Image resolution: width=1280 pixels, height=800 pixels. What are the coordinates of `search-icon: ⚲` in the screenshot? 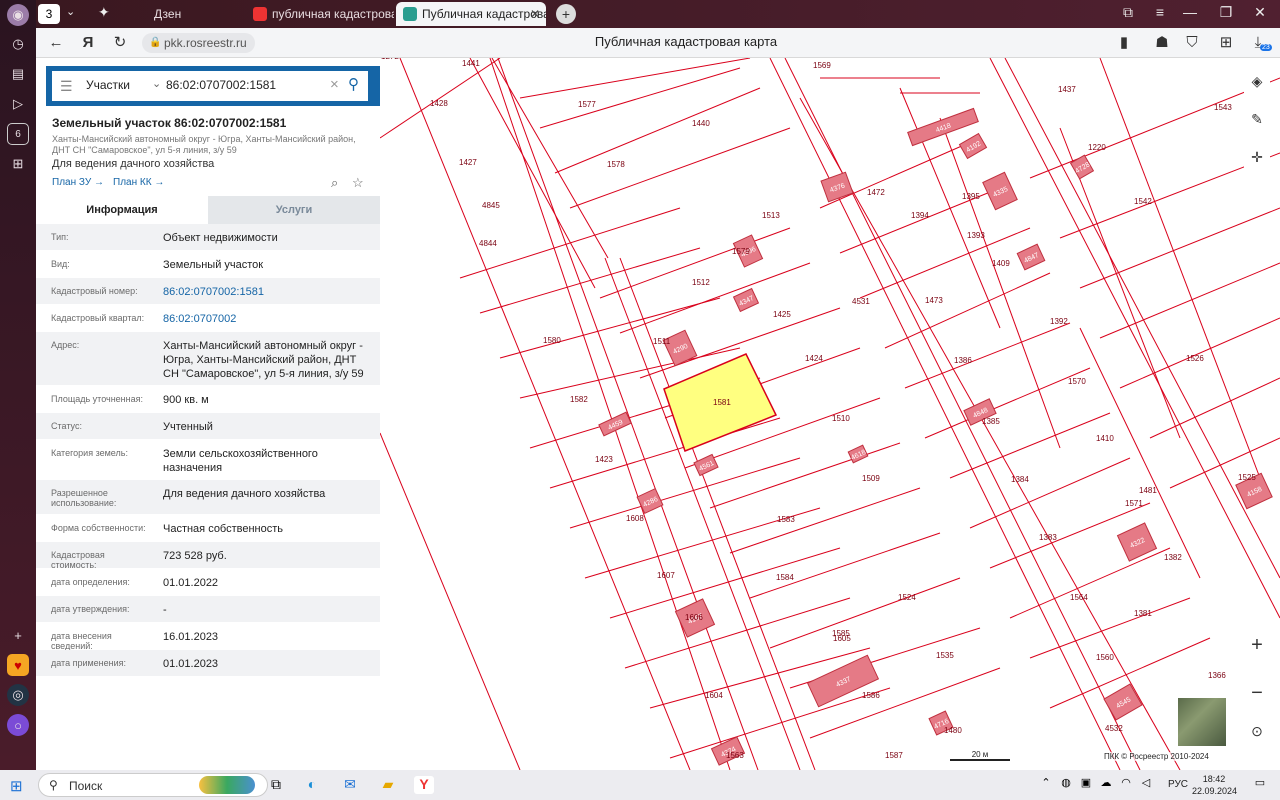 It's located at (353, 84).